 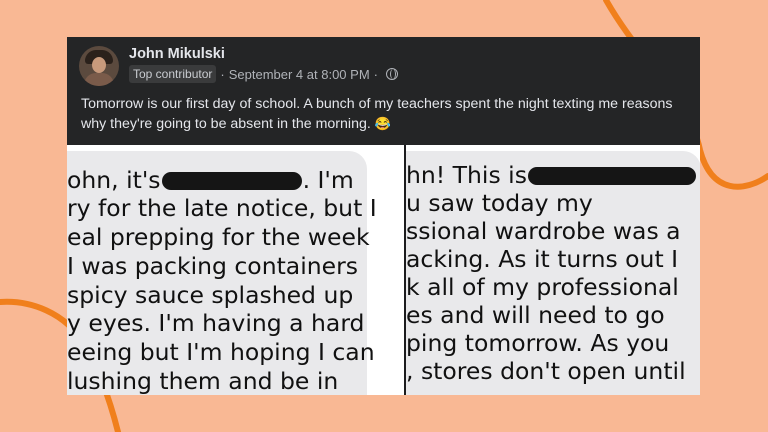 I want to click on message-line: hn! This is, so click(x=551, y=175).